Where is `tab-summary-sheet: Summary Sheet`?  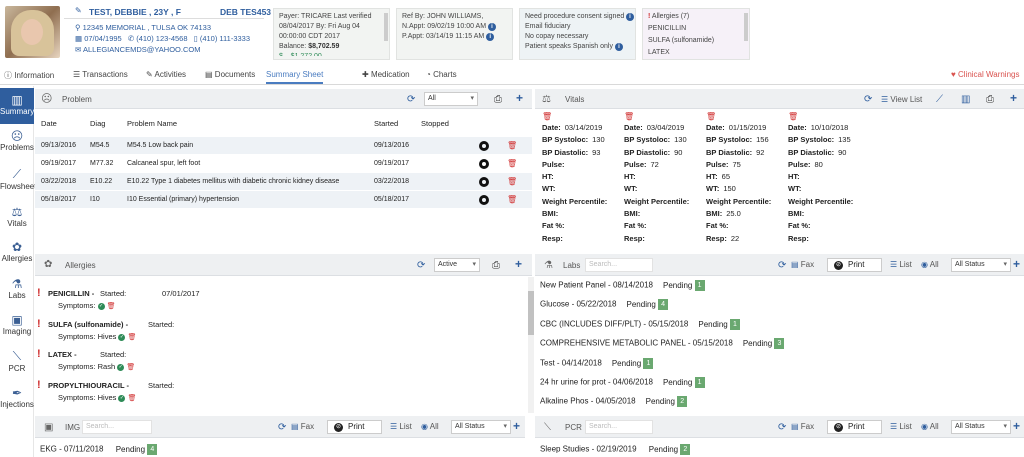 tab-summary-sheet: Summary Sheet is located at coordinates (295, 77).